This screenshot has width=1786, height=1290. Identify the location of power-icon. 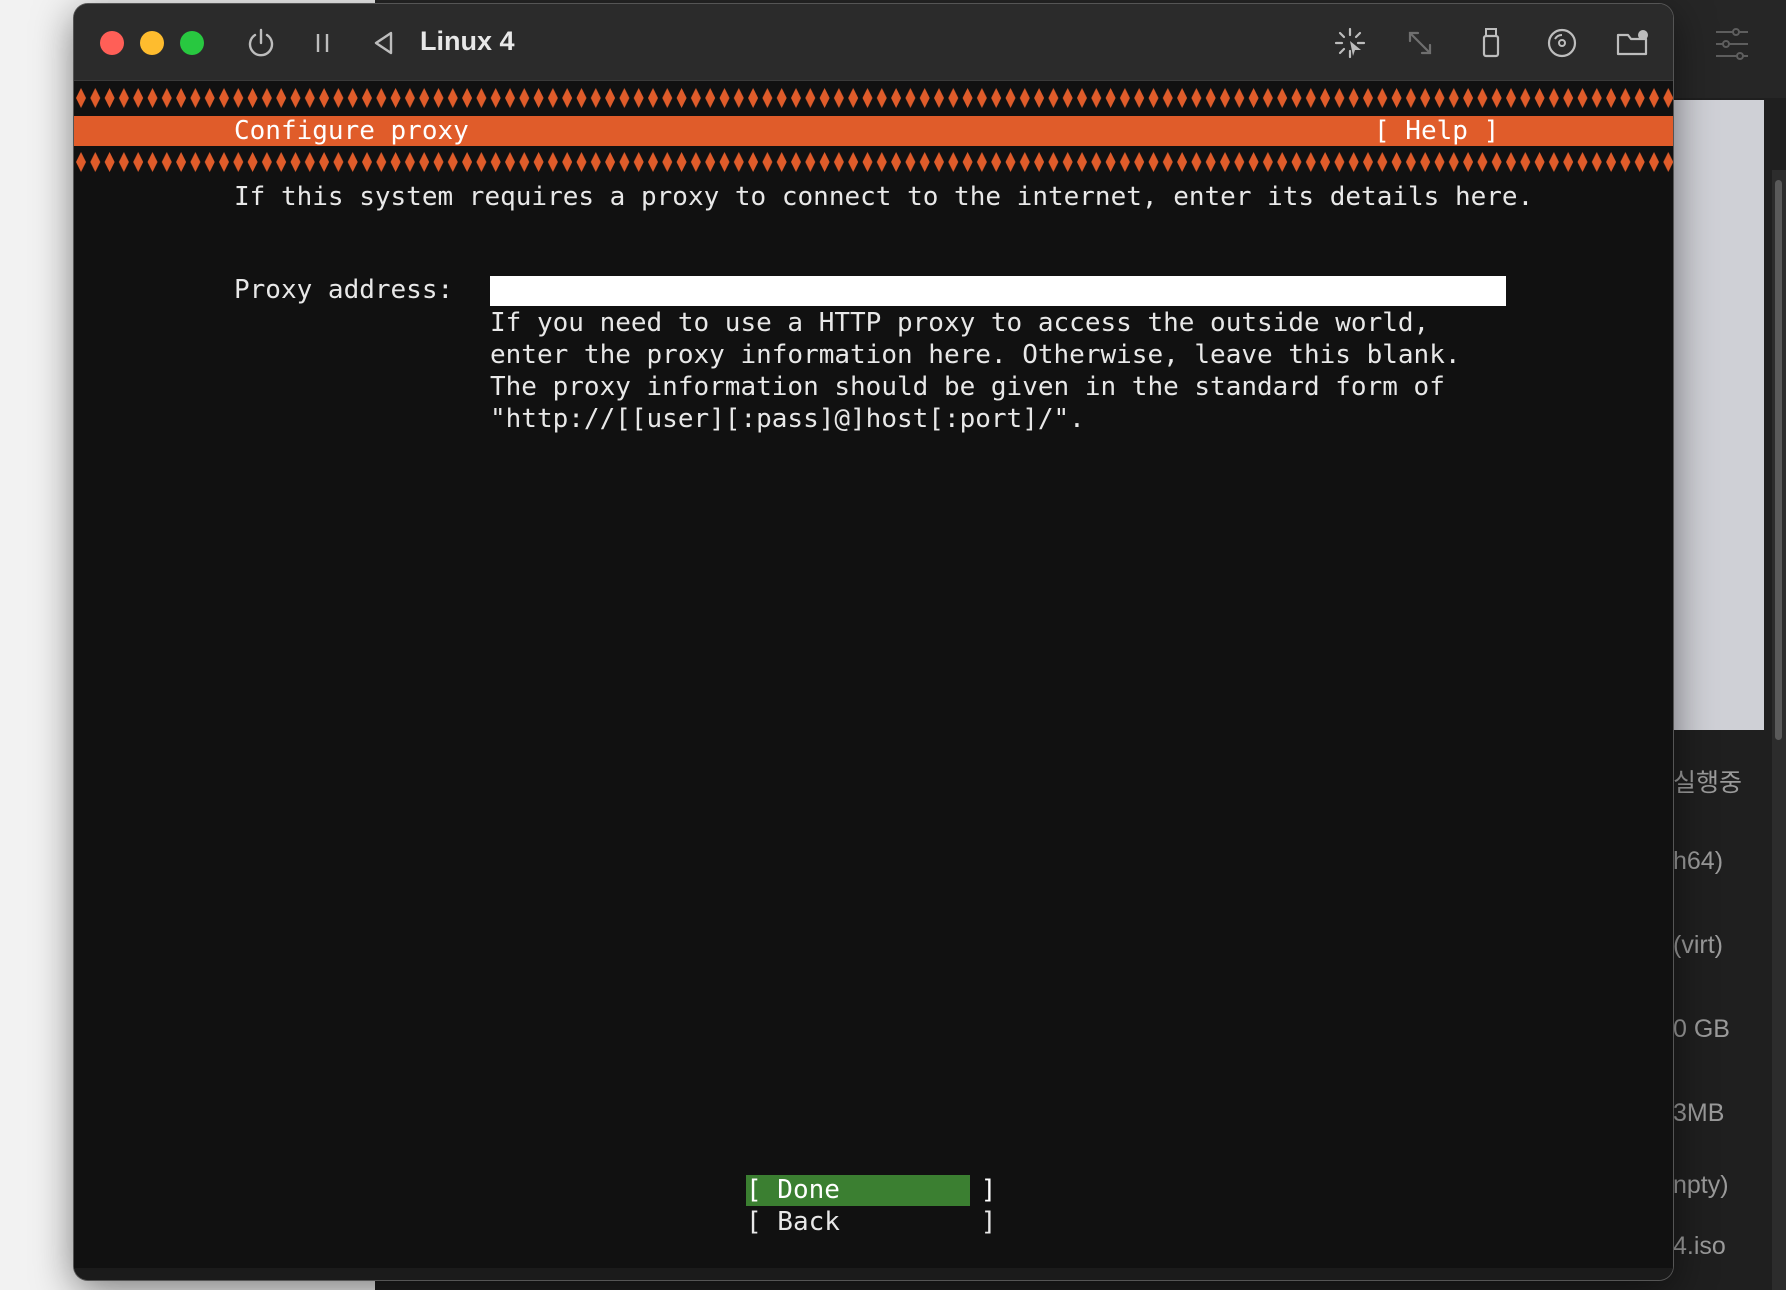
(261, 43).